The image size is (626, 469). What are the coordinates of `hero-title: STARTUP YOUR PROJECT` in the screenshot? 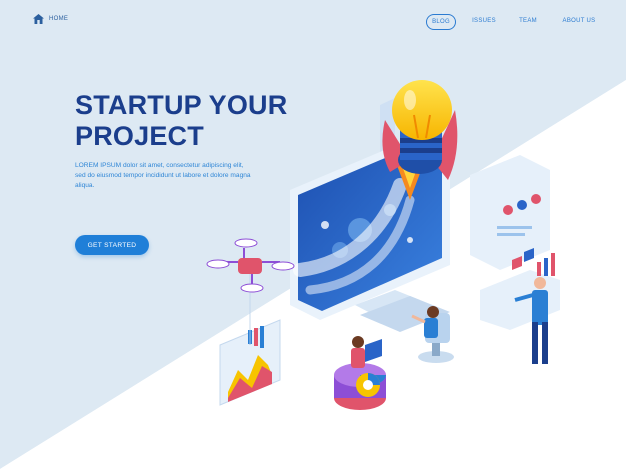 It's located at (181, 121).